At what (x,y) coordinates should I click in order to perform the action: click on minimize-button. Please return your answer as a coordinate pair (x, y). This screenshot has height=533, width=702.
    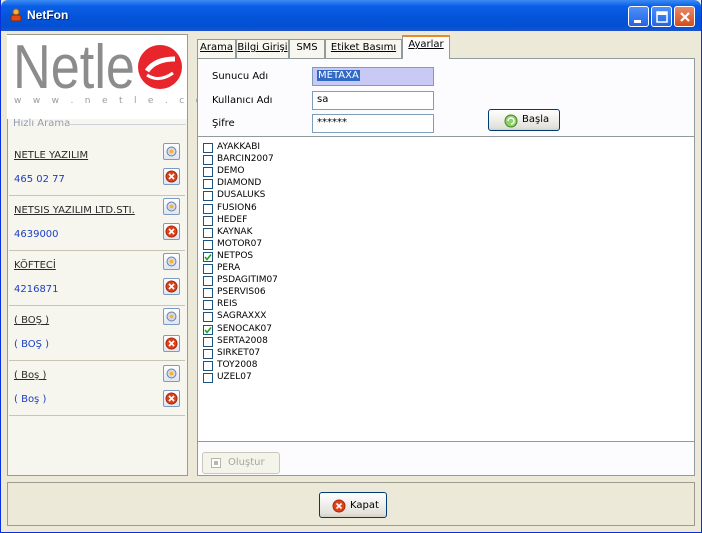
    Looking at the image, I should click on (638, 16).